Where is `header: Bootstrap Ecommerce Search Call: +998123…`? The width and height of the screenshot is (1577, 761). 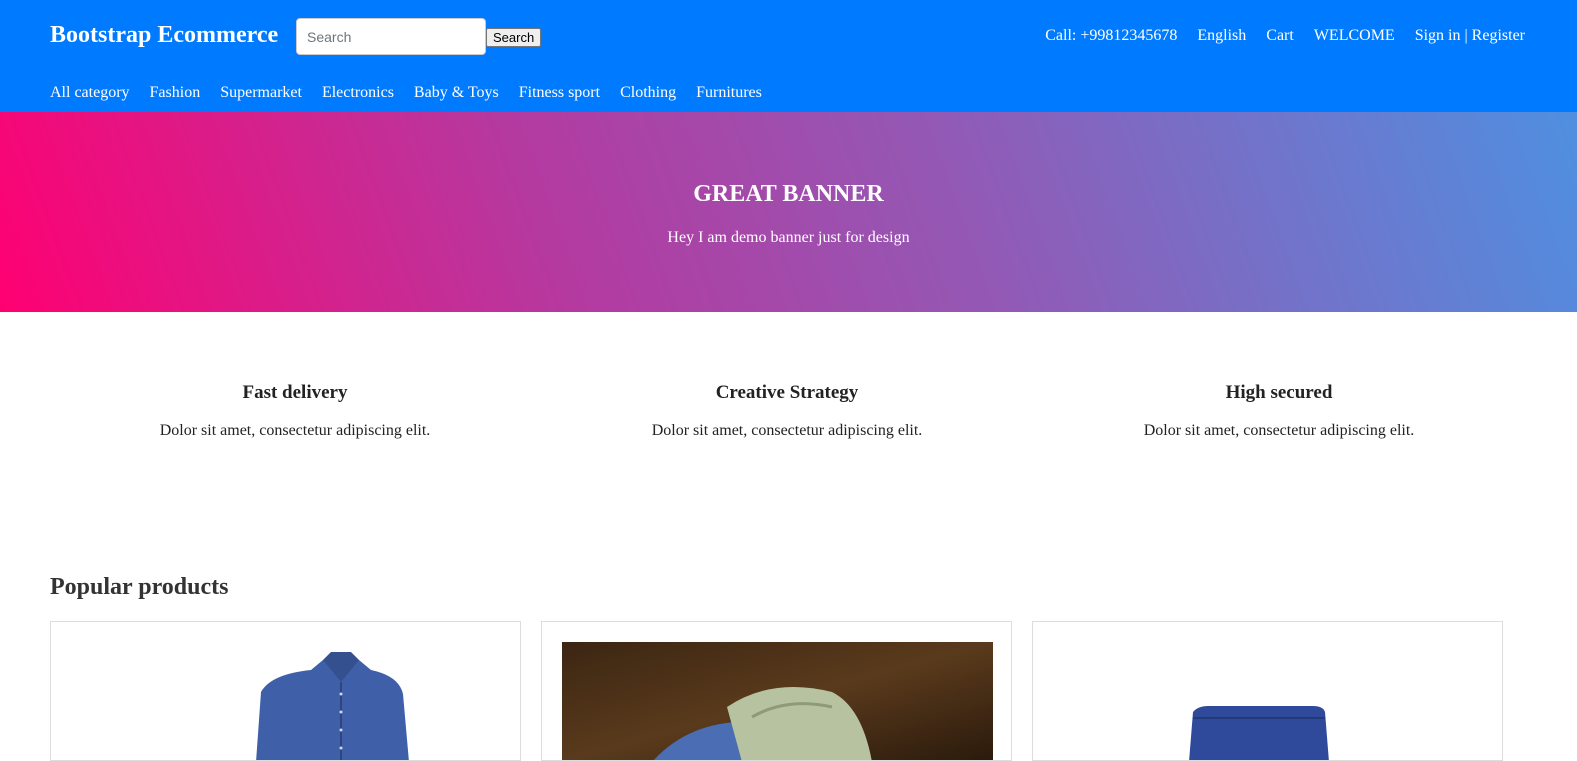 header: Bootstrap Ecommerce Search Call: +998123… is located at coordinates (788, 56).